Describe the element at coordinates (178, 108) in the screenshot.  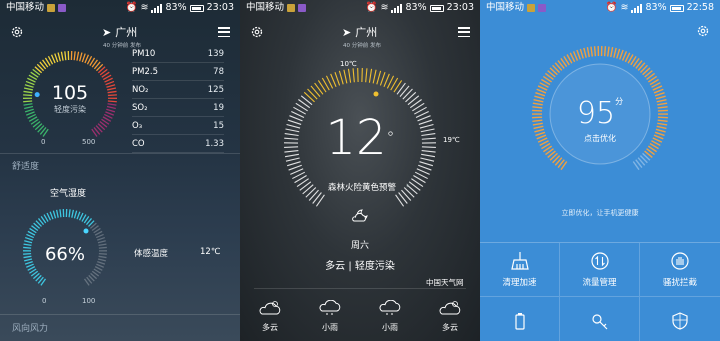
I see `pollutant-row: SO₂ 19` at that location.